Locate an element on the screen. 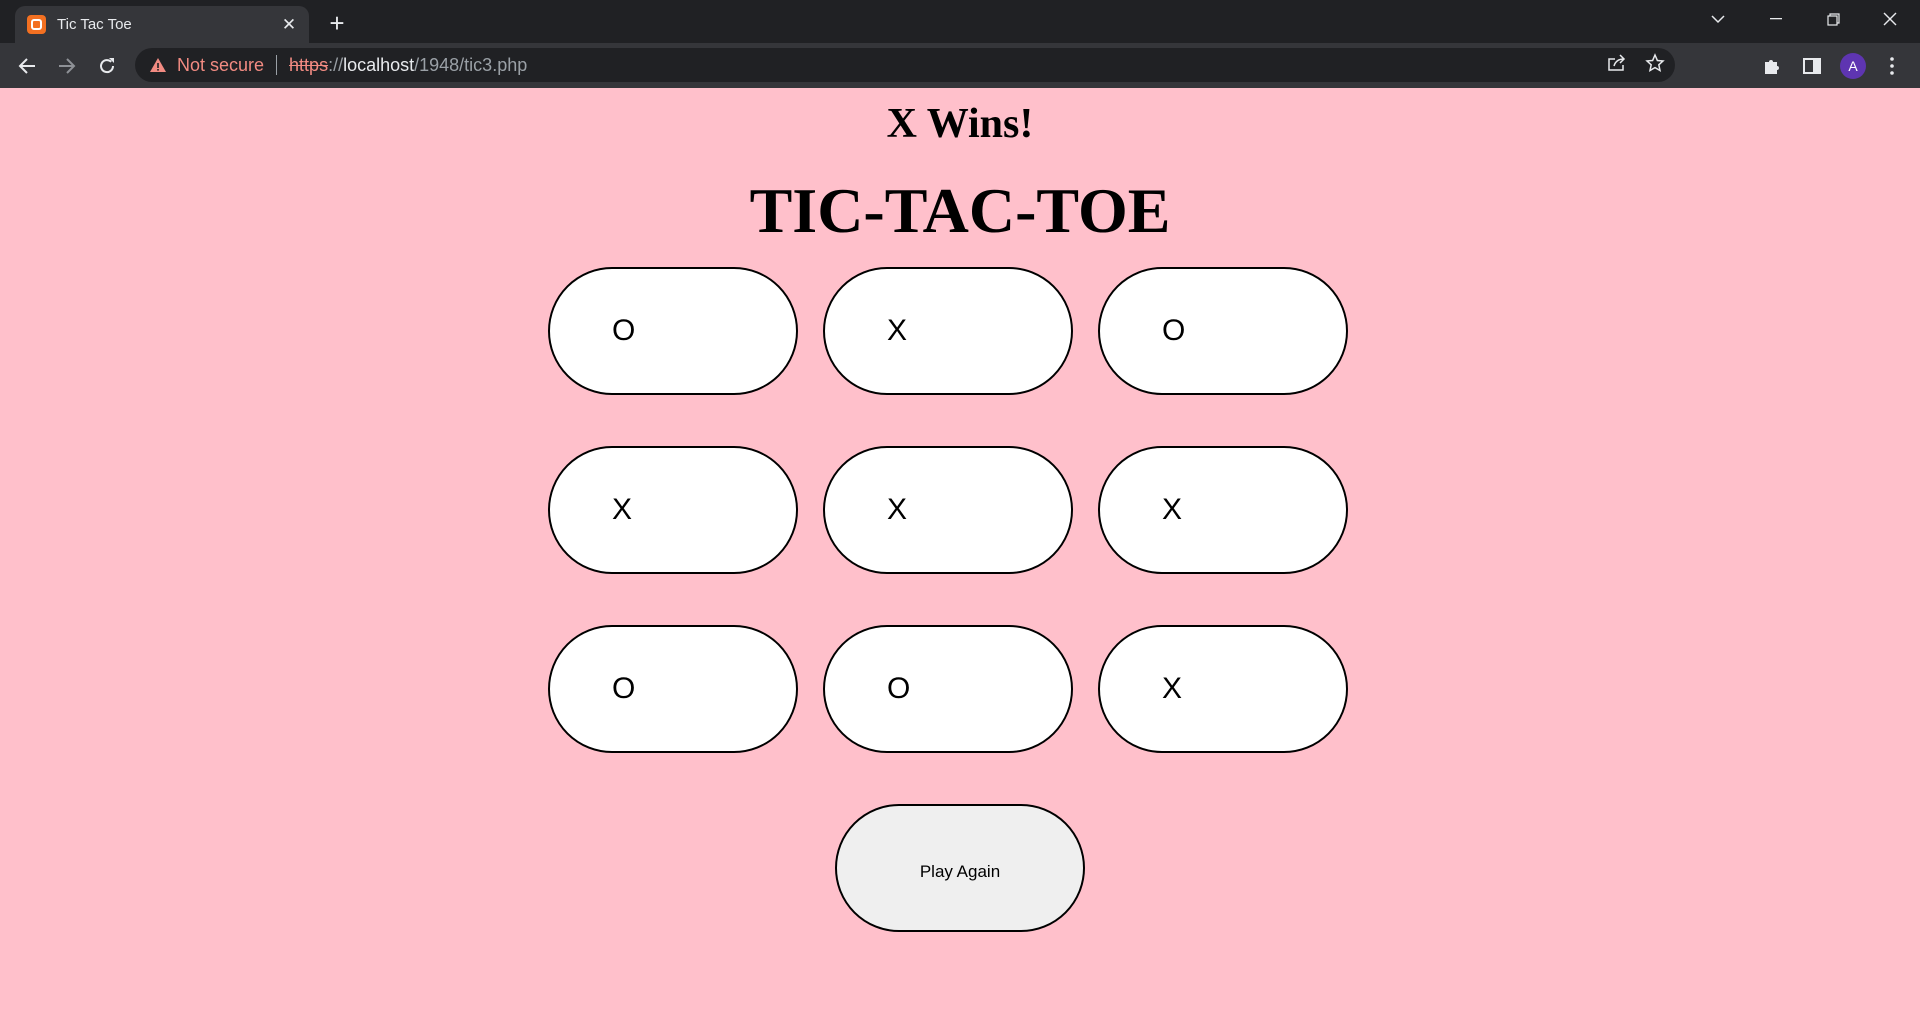  profile-initial: A is located at coordinates (1853, 66).